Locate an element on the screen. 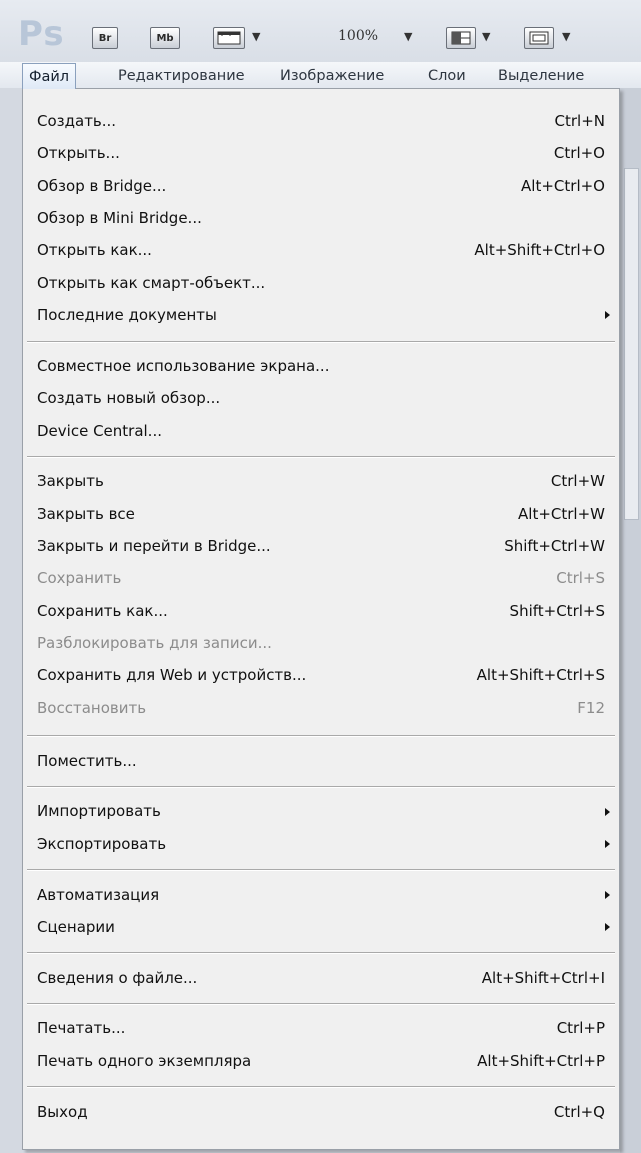 The width and height of the screenshot is (641, 1153). menu-item-label: Сохранить is located at coordinates (79, 578).